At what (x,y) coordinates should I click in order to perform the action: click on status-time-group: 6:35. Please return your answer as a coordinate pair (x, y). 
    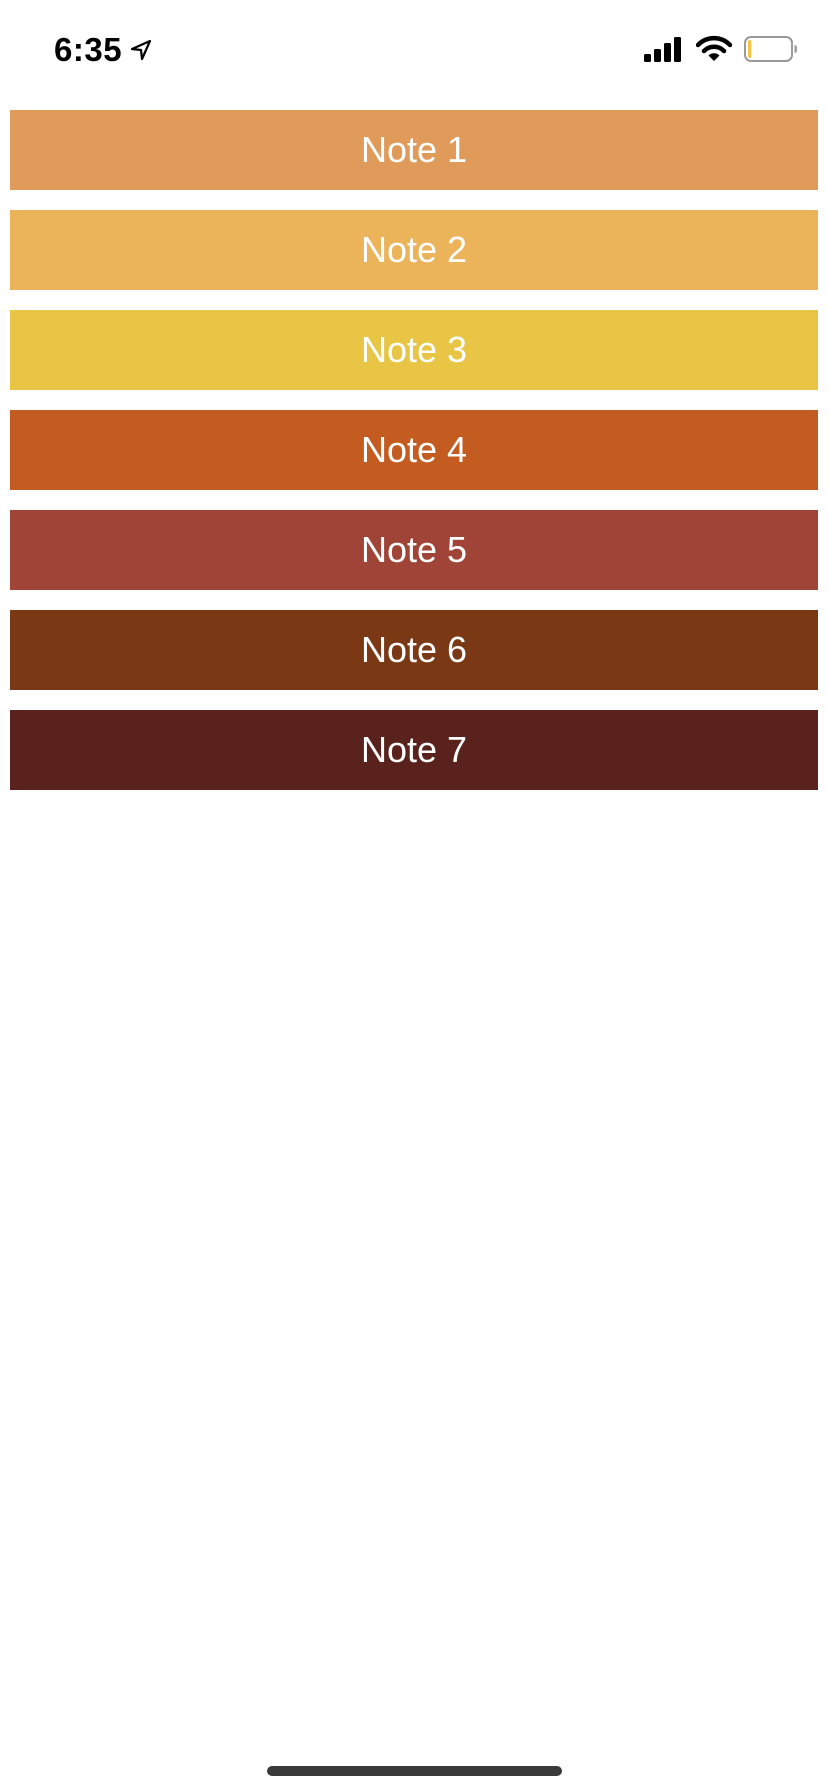
    Looking at the image, I should click on (103, 50).